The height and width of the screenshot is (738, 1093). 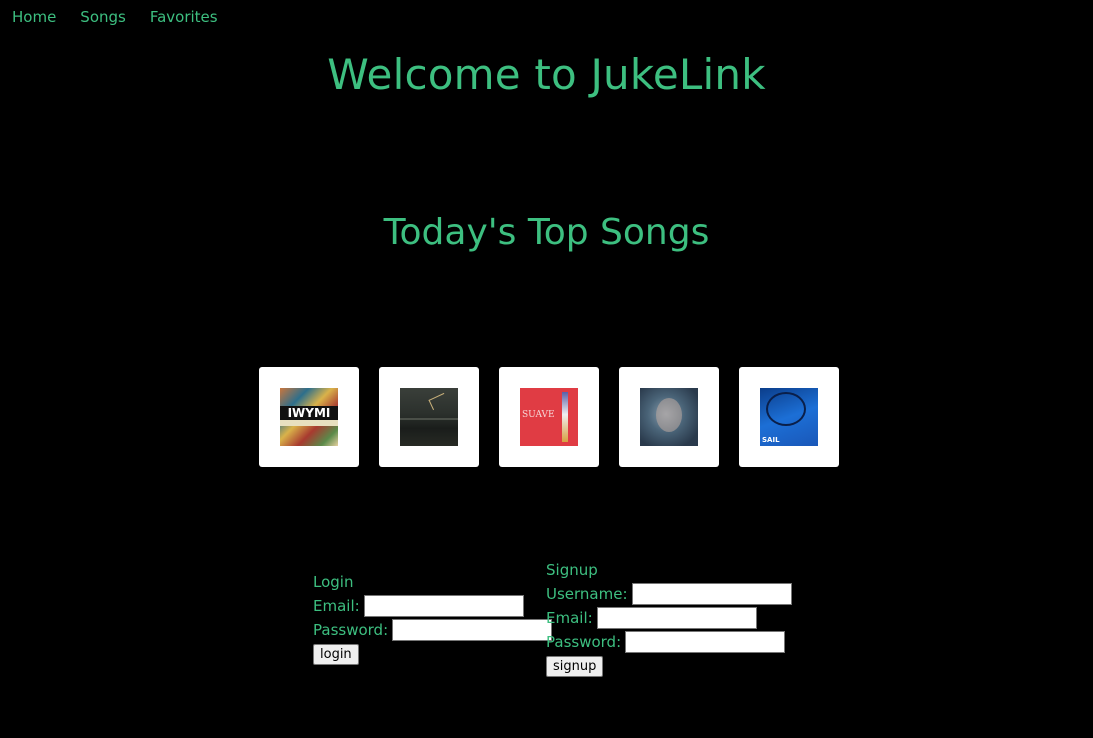 I want to click on signup-email-field, so click(x=676, y=618).